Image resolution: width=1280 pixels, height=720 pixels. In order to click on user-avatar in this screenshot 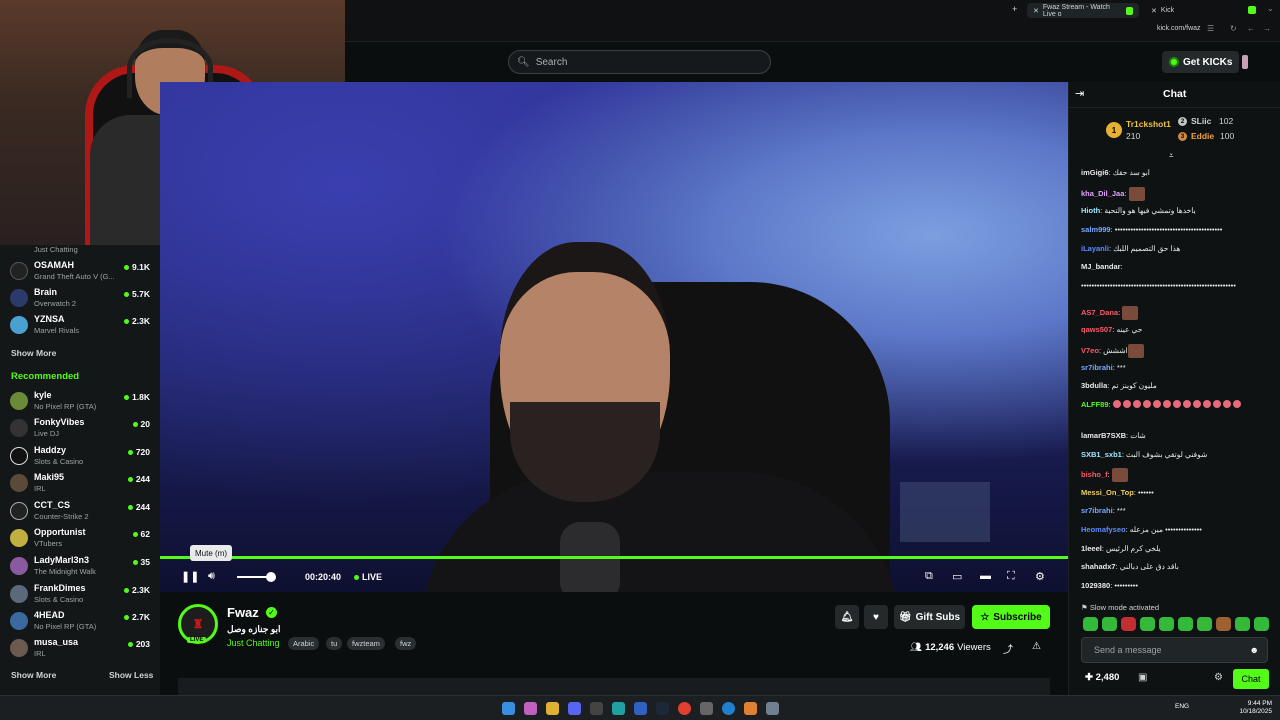, I will do `click(1245, 62)`.